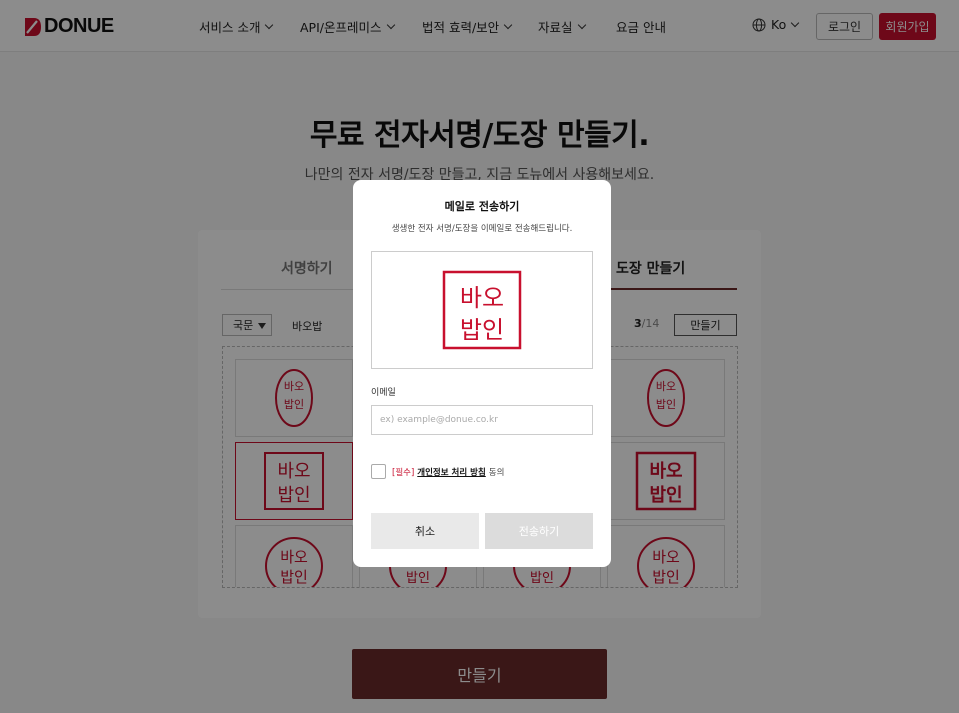 The image size is (959, 713). I want to click on stamp-preview: 바오 밥인, so click(482, 310).